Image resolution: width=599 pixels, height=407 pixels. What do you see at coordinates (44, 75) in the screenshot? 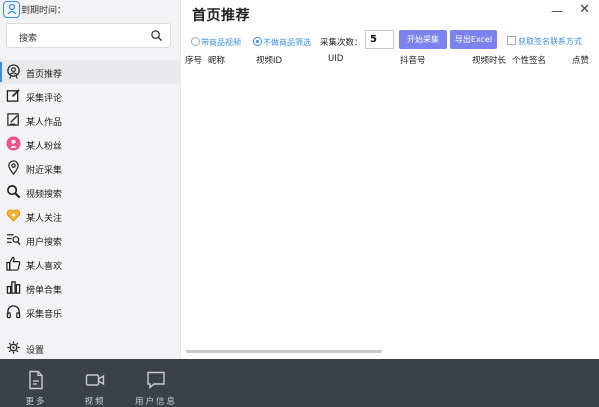
I see `sidebar-item-label: 首页推荐` at bounding box center [44, 75].